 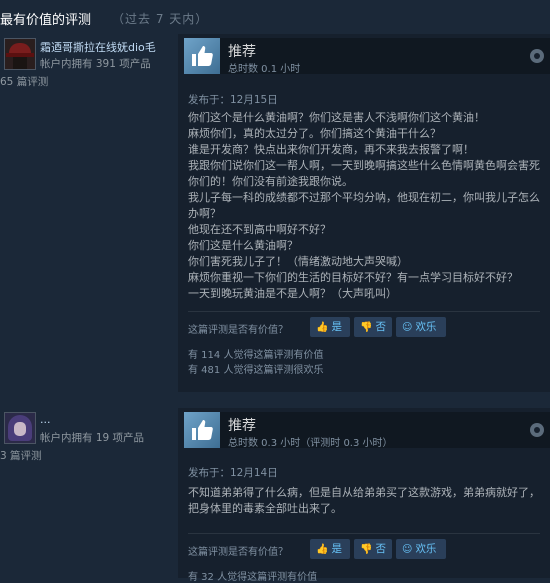 I want to click on review-line: 谁是开发商？快点出来你们开发商，再不来我去报警了啊！, so click(x=331, y=149).